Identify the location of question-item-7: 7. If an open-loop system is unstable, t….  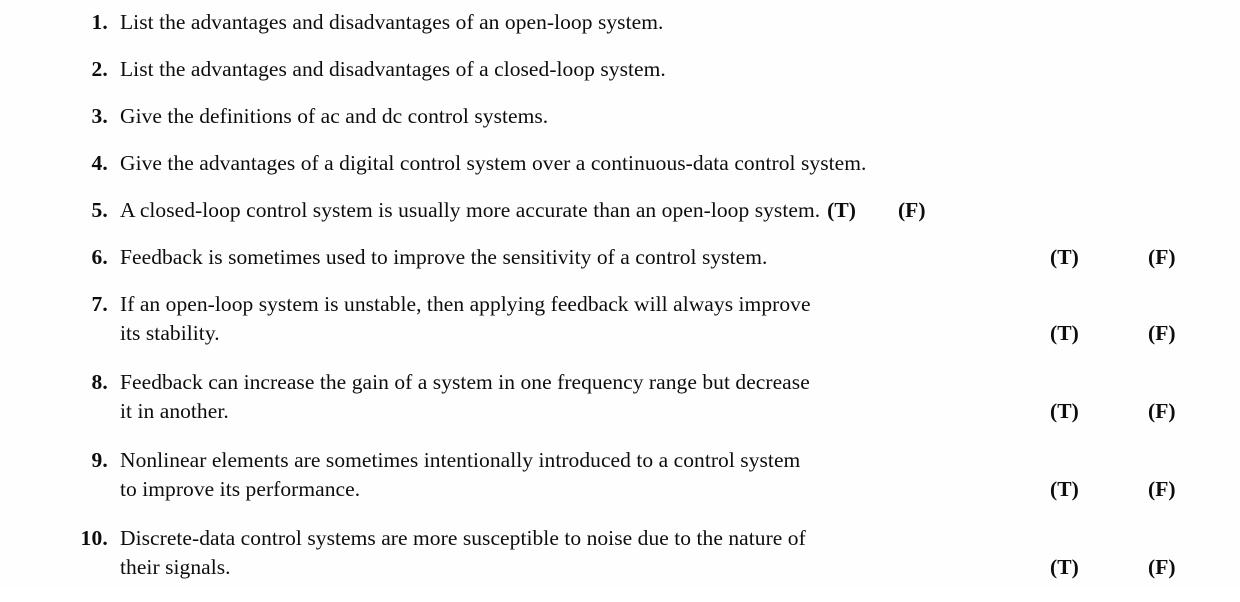
(620, 319).